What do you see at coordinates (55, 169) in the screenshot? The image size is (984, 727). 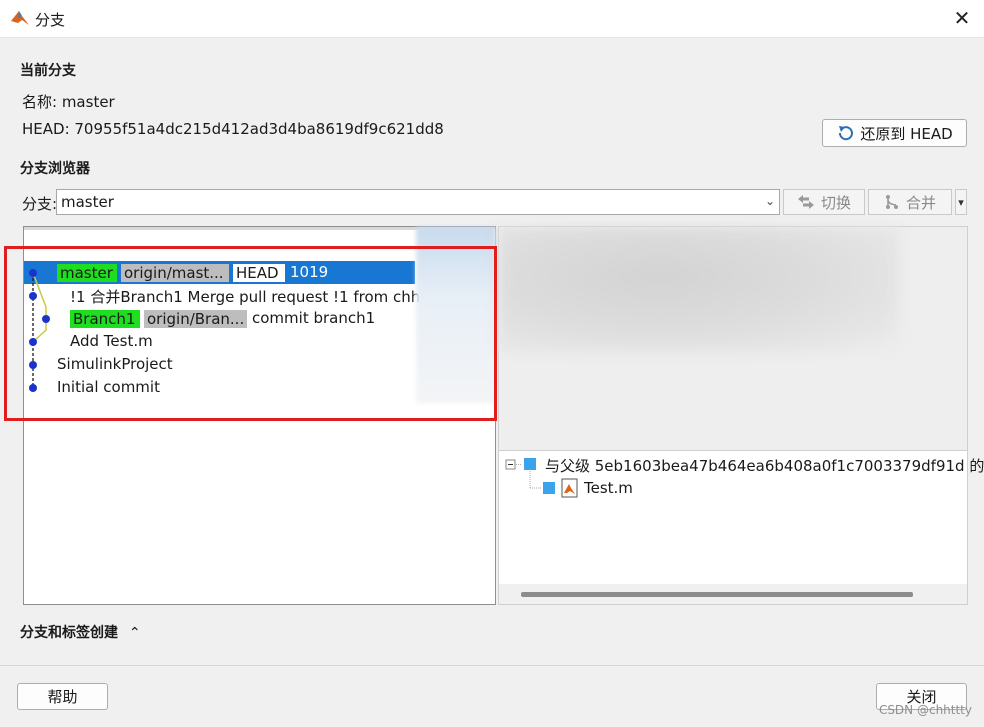 I see `branch-browser-title: 分支浏览器` at bounding box center [55, 169].